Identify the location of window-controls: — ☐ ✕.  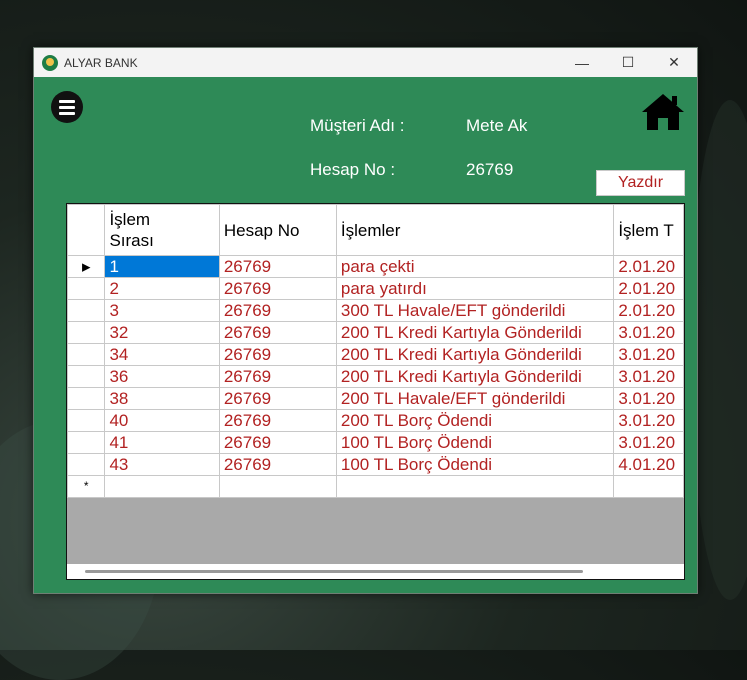
(628, 62).